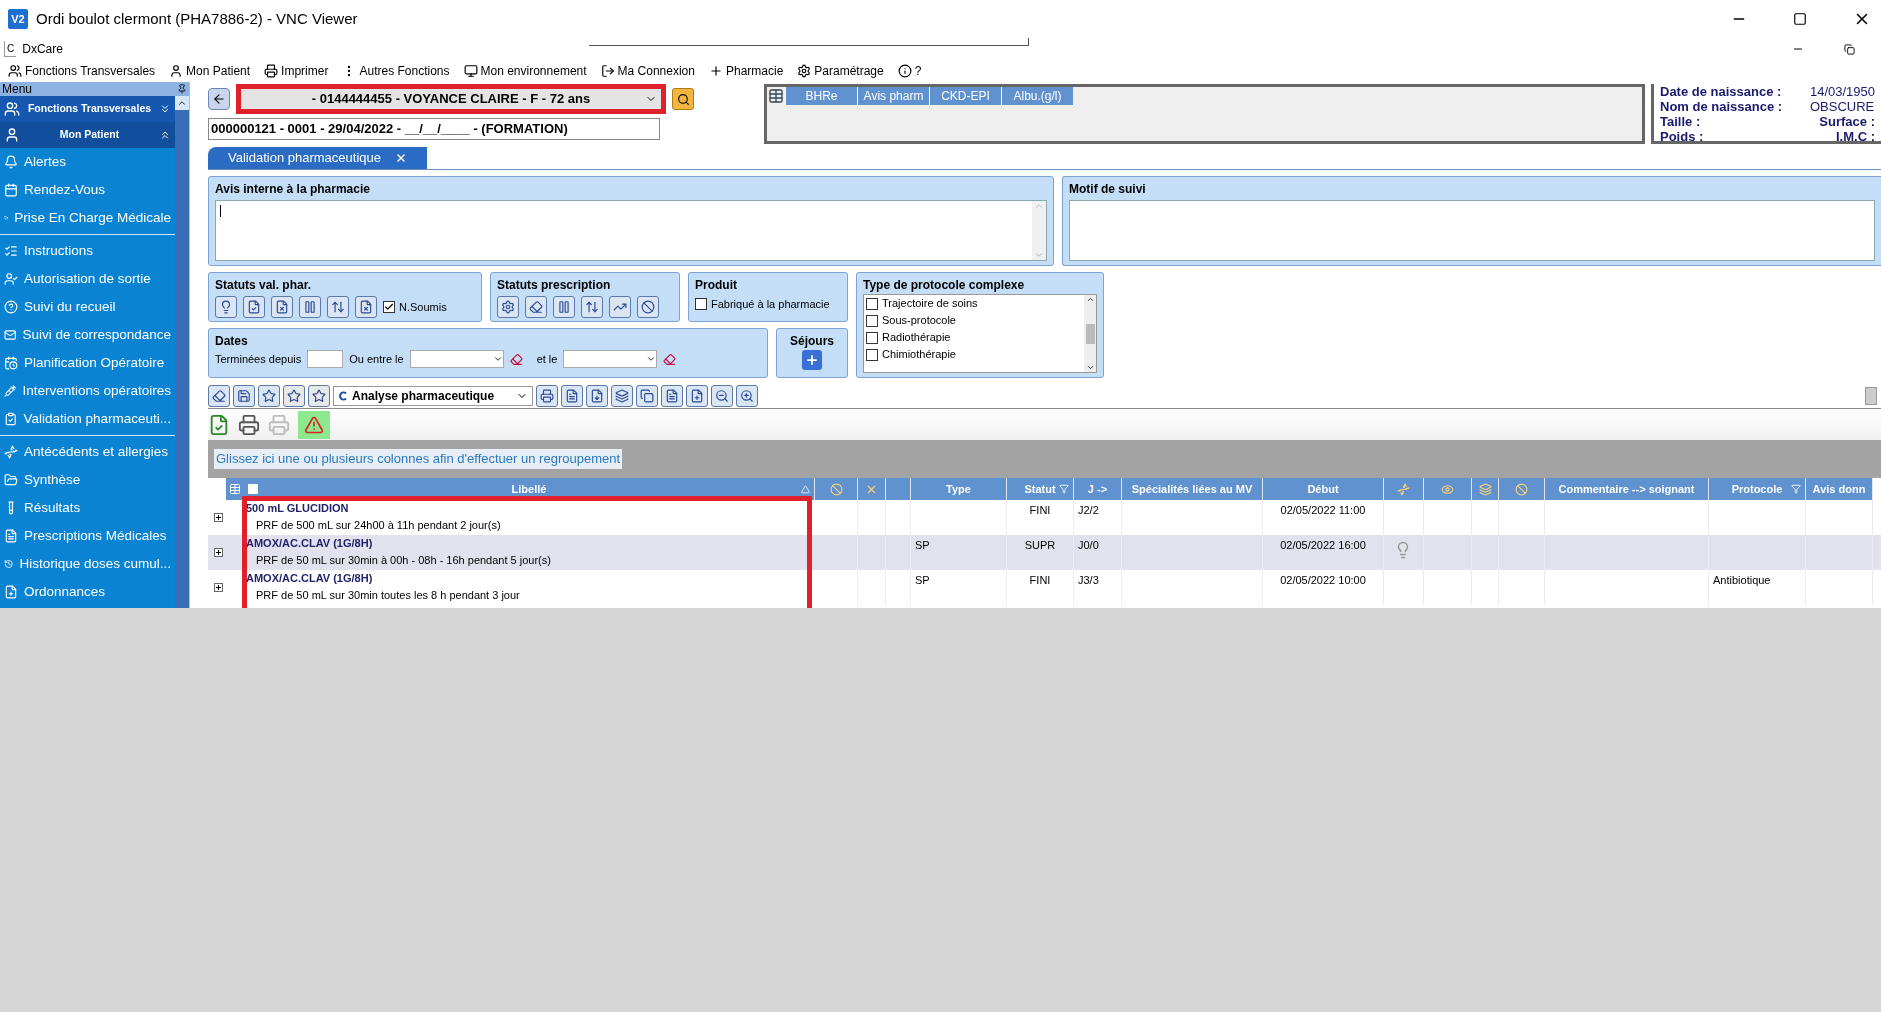  Describe the element at coordinates (1849, 49) in the screenshot. I see `restore-icon` at that location.